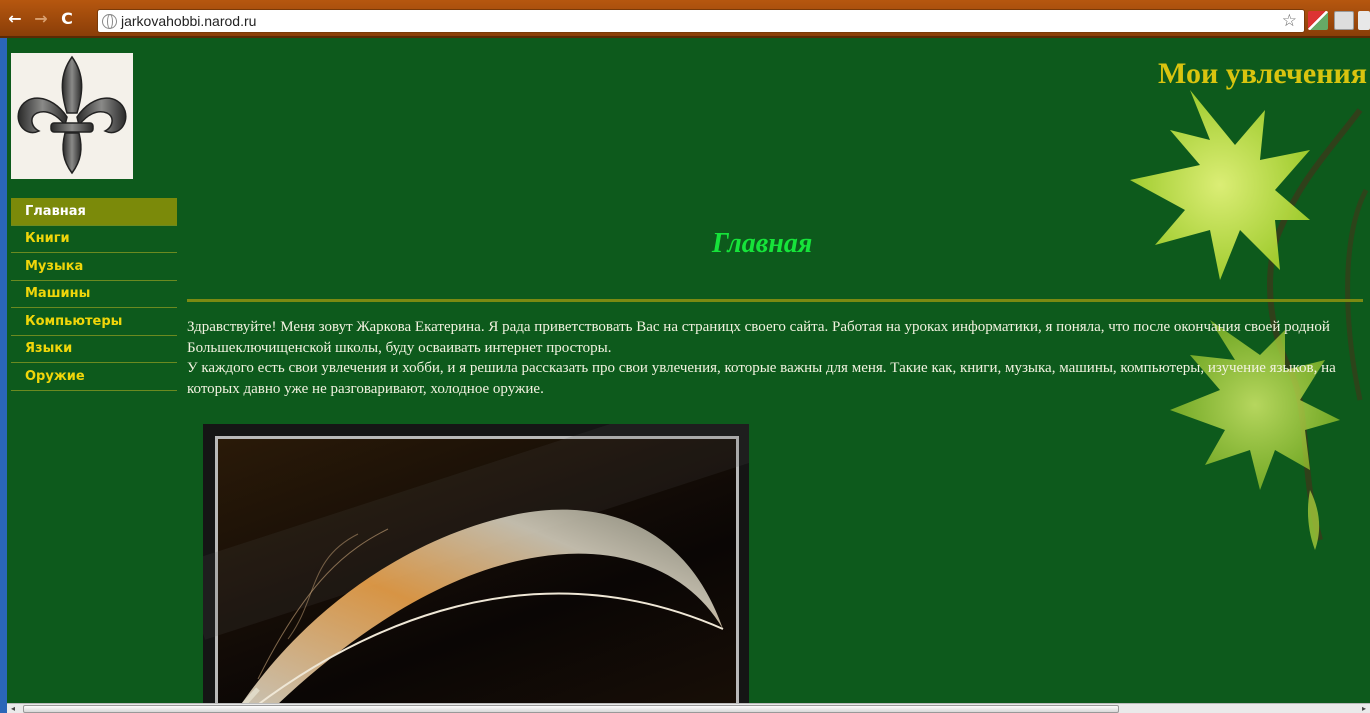 This screenshot has height=713, width=1370. What do you see at coordinates (109, 21) in the screenshot?
I see `globe-icon` at bounding box center [109, 21].